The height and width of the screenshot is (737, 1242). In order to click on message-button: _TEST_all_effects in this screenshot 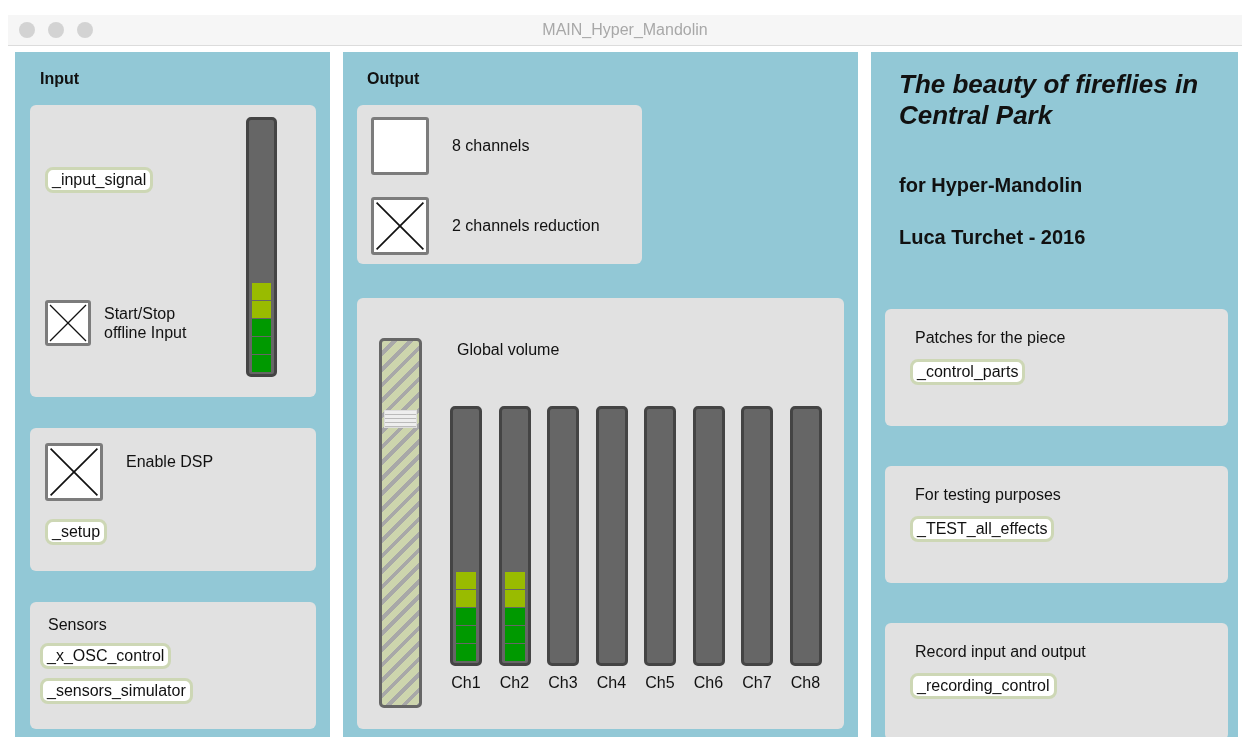, I will do `click(982, 529)`.